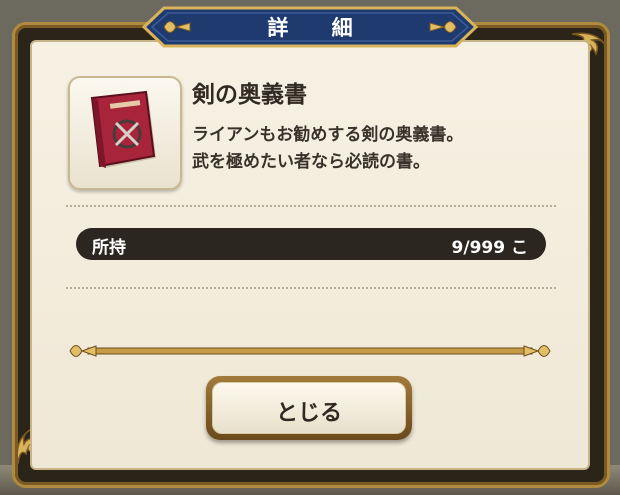 Image resolution: width=620 pixels, height=495 pixels. Describe the element at coordinates (109, 248) in the screenshot. I see `owned-label: 所持` at that location.